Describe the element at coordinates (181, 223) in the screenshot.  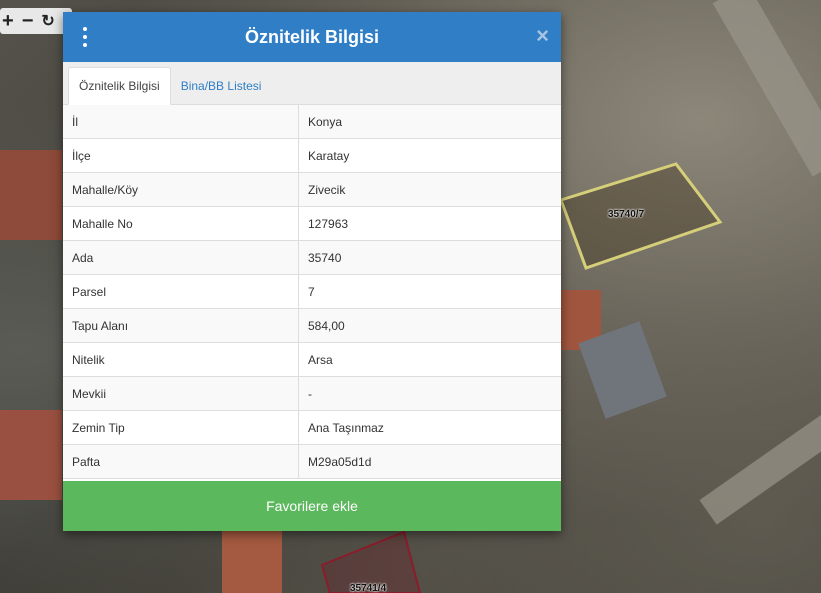
I see `attribute-key: Mahalle No` at that location.